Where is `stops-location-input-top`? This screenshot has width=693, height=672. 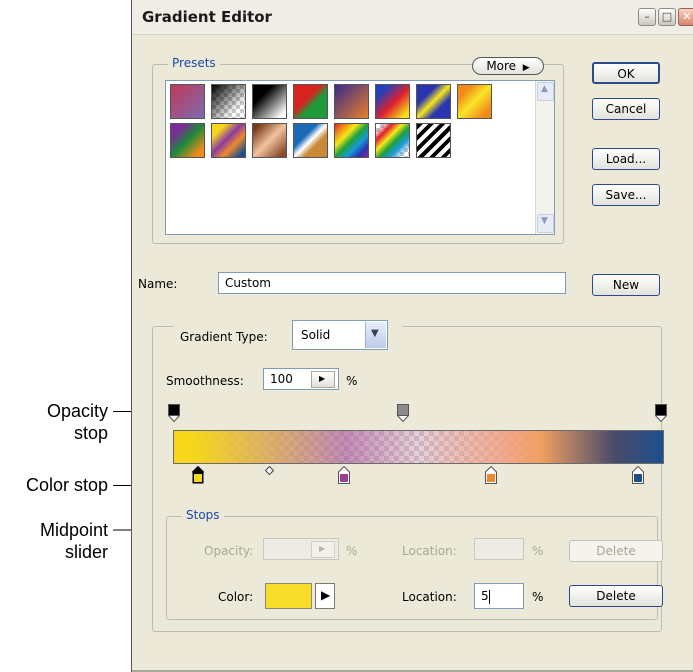 stops-location-input-top is located at coordinates (499, 549).